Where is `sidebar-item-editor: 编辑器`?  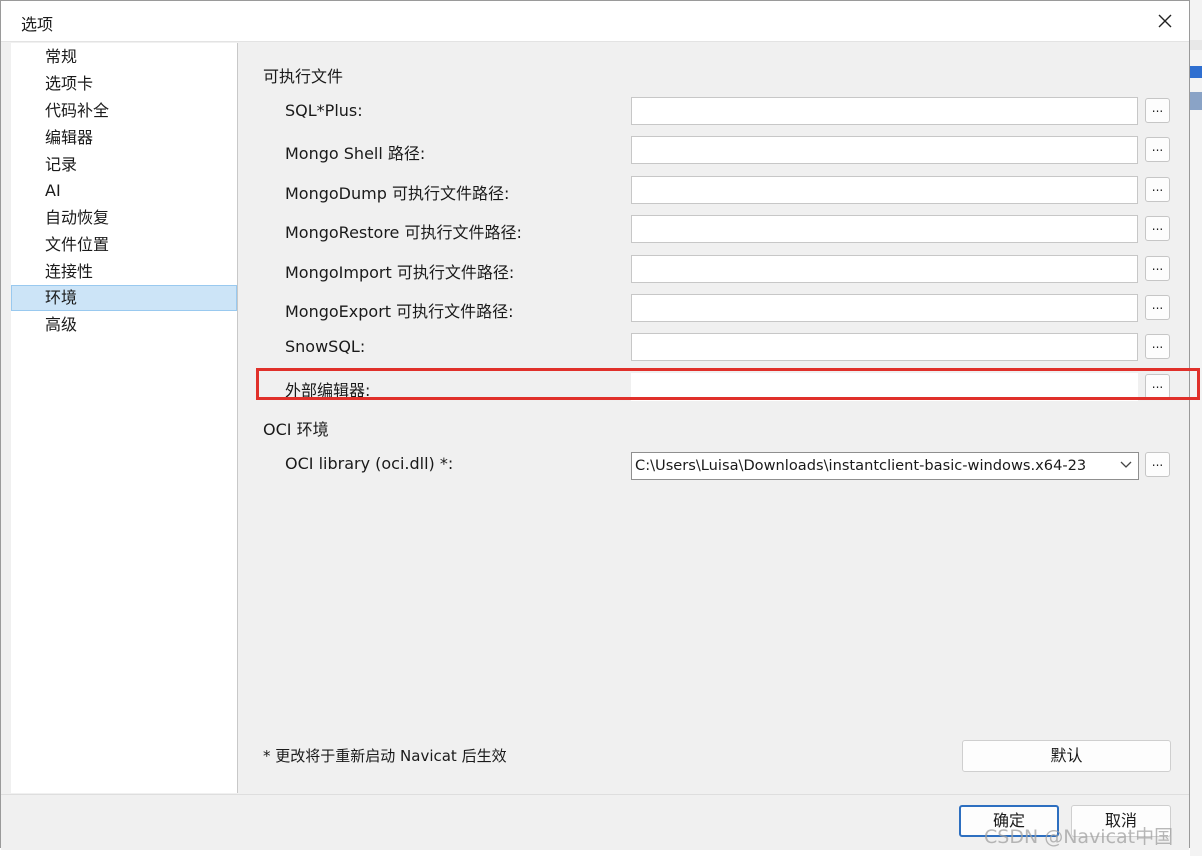
sidebar-item-editor: 编辑器 is located at coordinates (124, 138).